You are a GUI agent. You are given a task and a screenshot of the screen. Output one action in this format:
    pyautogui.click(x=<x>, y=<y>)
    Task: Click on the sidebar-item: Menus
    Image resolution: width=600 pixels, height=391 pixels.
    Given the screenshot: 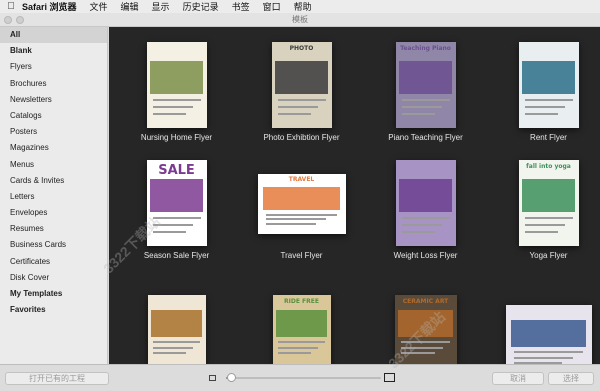 What is the action you would take?
    pyautogui.click(x=53, y=165)
    